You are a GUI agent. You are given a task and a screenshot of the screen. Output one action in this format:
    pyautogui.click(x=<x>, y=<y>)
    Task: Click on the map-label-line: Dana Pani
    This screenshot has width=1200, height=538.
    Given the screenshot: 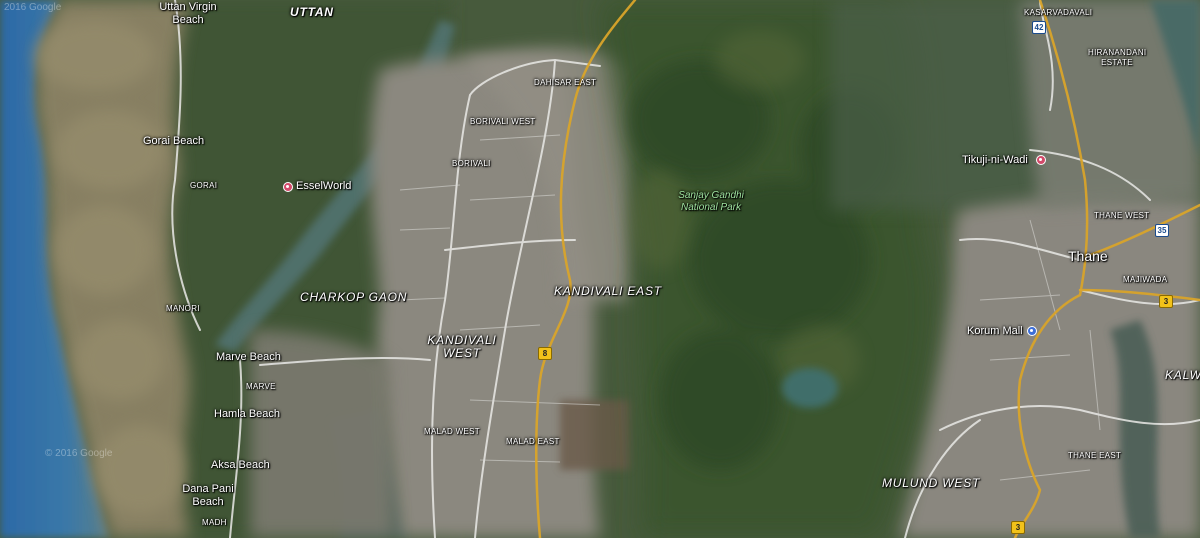 What is the action you would take?
    pyautogui.click(x=208, y=489)
    